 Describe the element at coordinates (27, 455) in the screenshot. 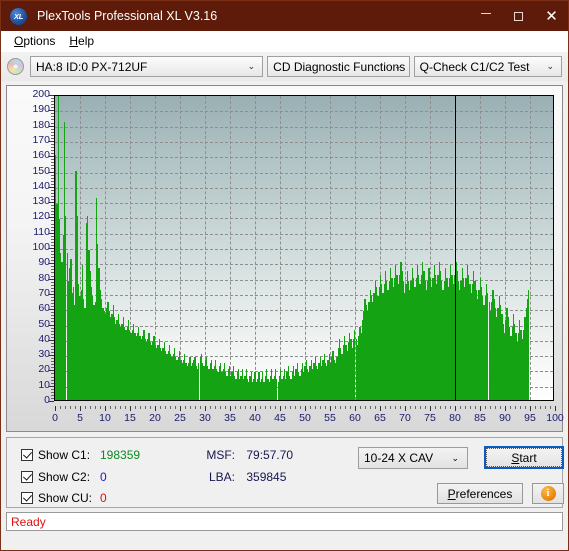

I see `show-c1-checkbox` at that location.